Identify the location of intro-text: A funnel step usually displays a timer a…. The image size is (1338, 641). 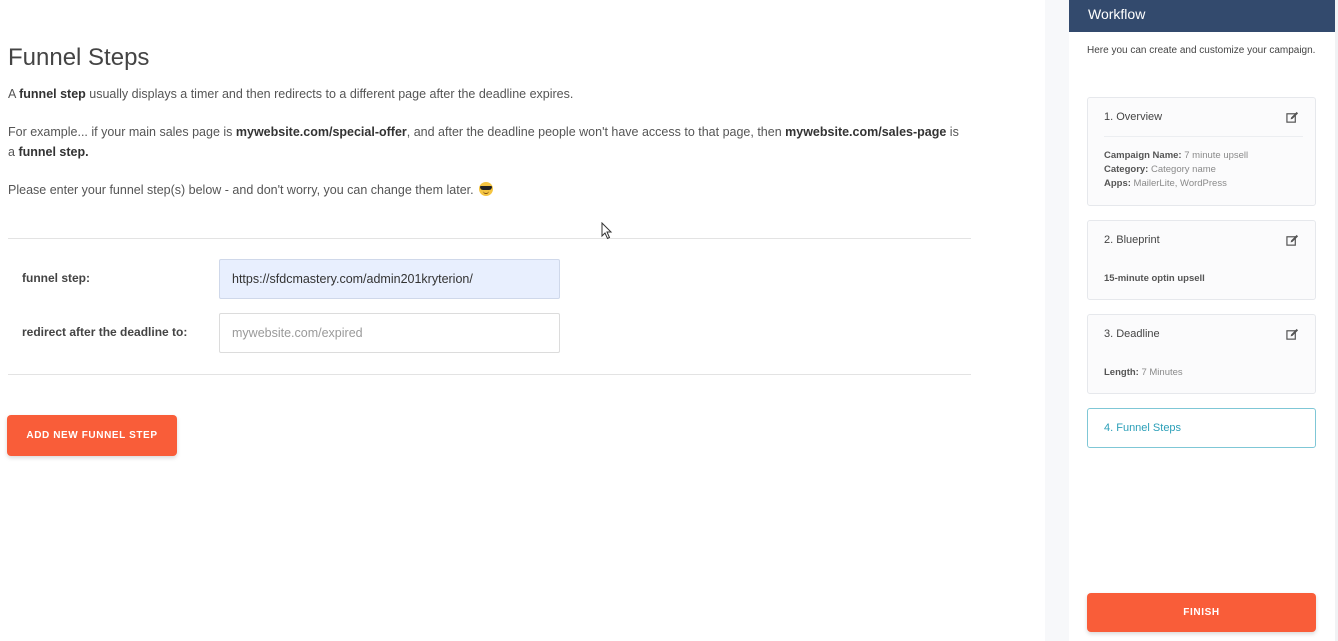
(488, 94).